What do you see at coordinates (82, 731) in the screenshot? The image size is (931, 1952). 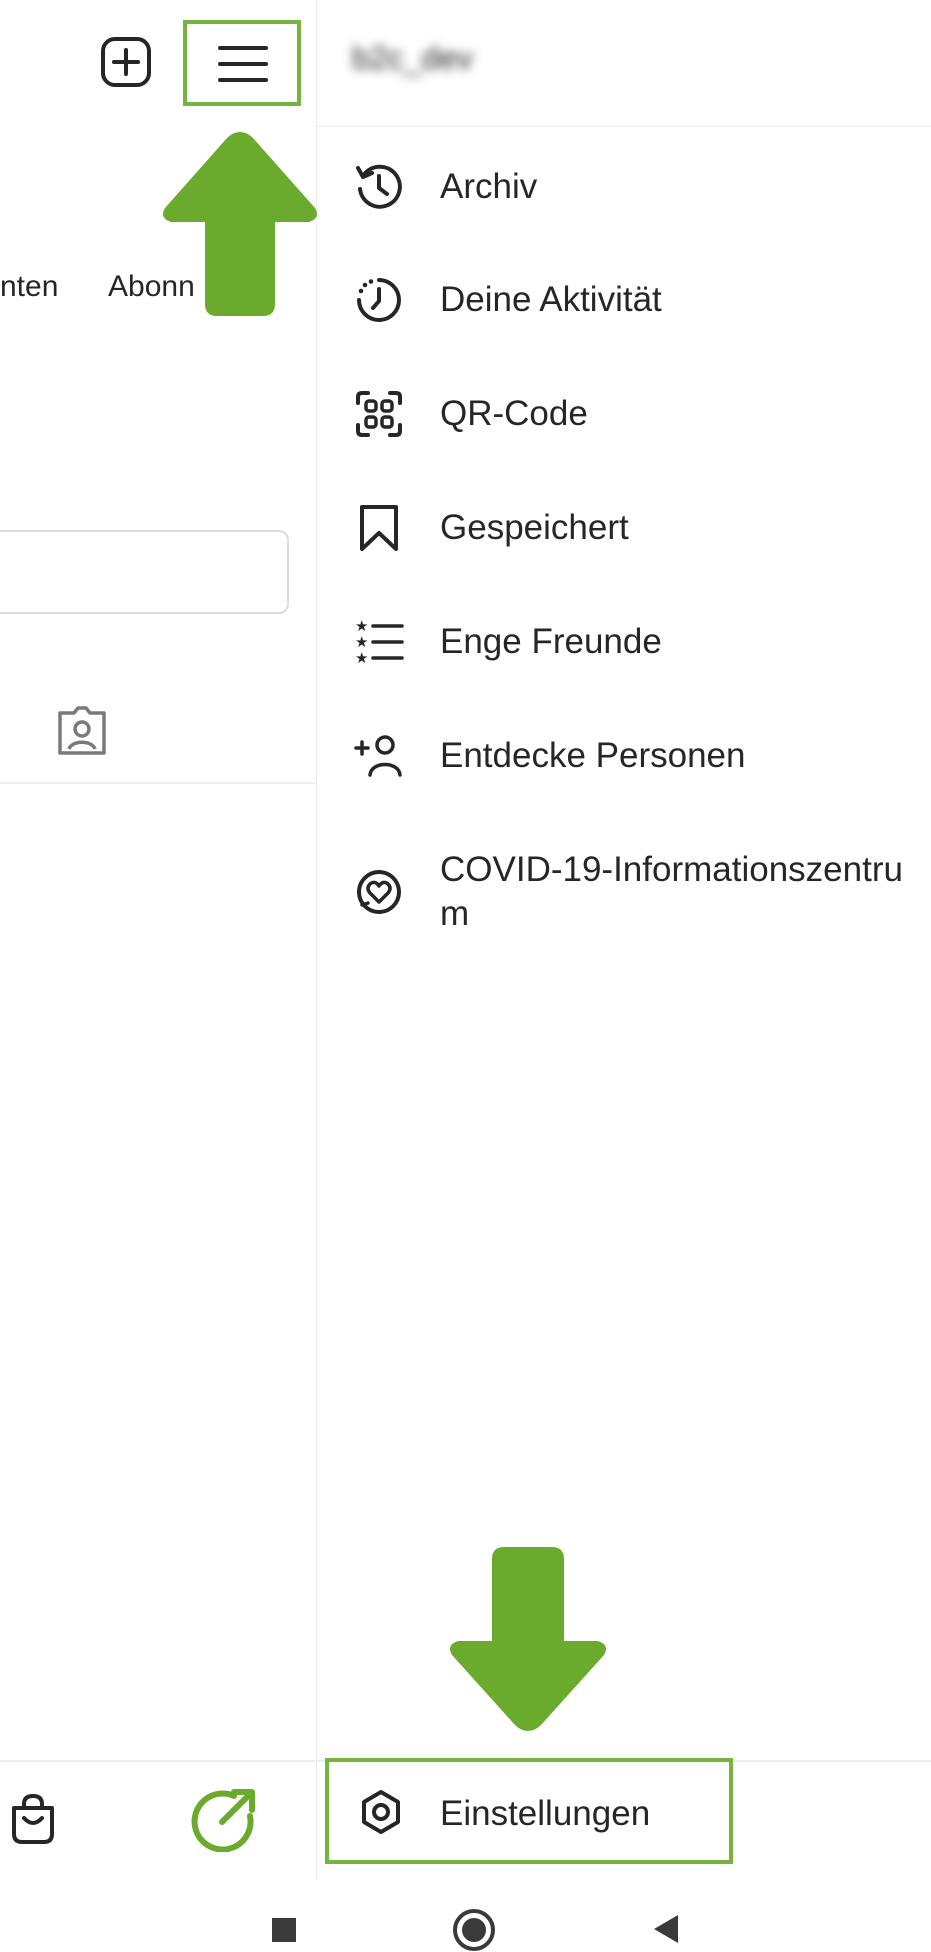 I see `tagged-tab-icon` at bounding box center [82, 731].